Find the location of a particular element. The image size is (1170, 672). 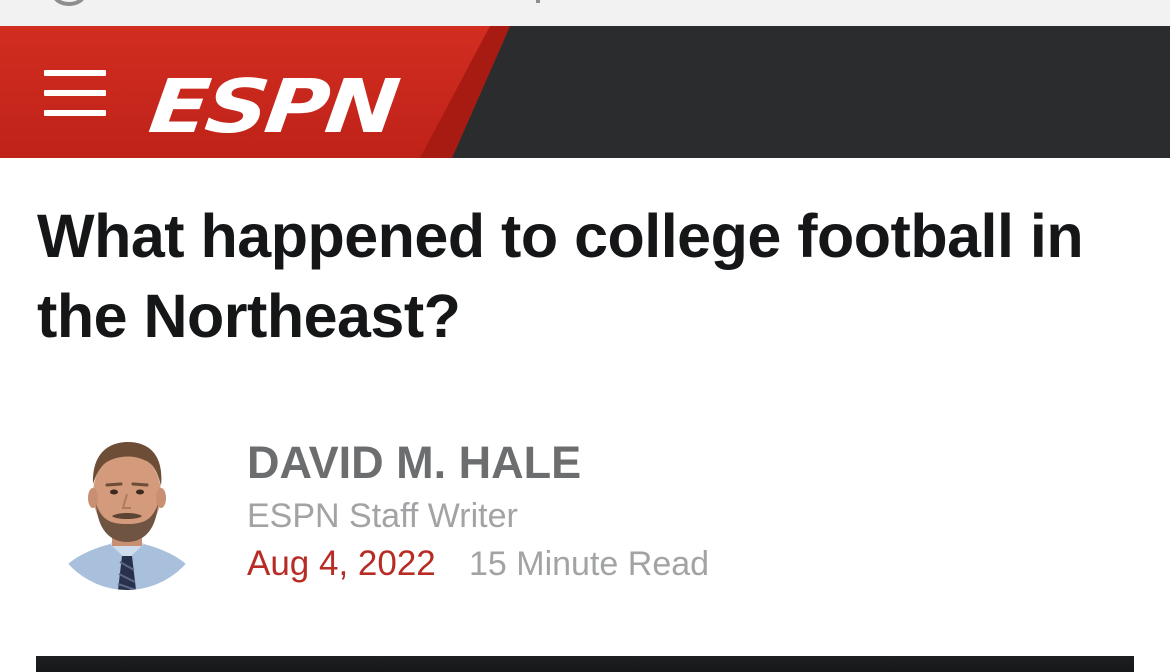

author-name: DAVID M. HALE is located at coordinates (414, 463).